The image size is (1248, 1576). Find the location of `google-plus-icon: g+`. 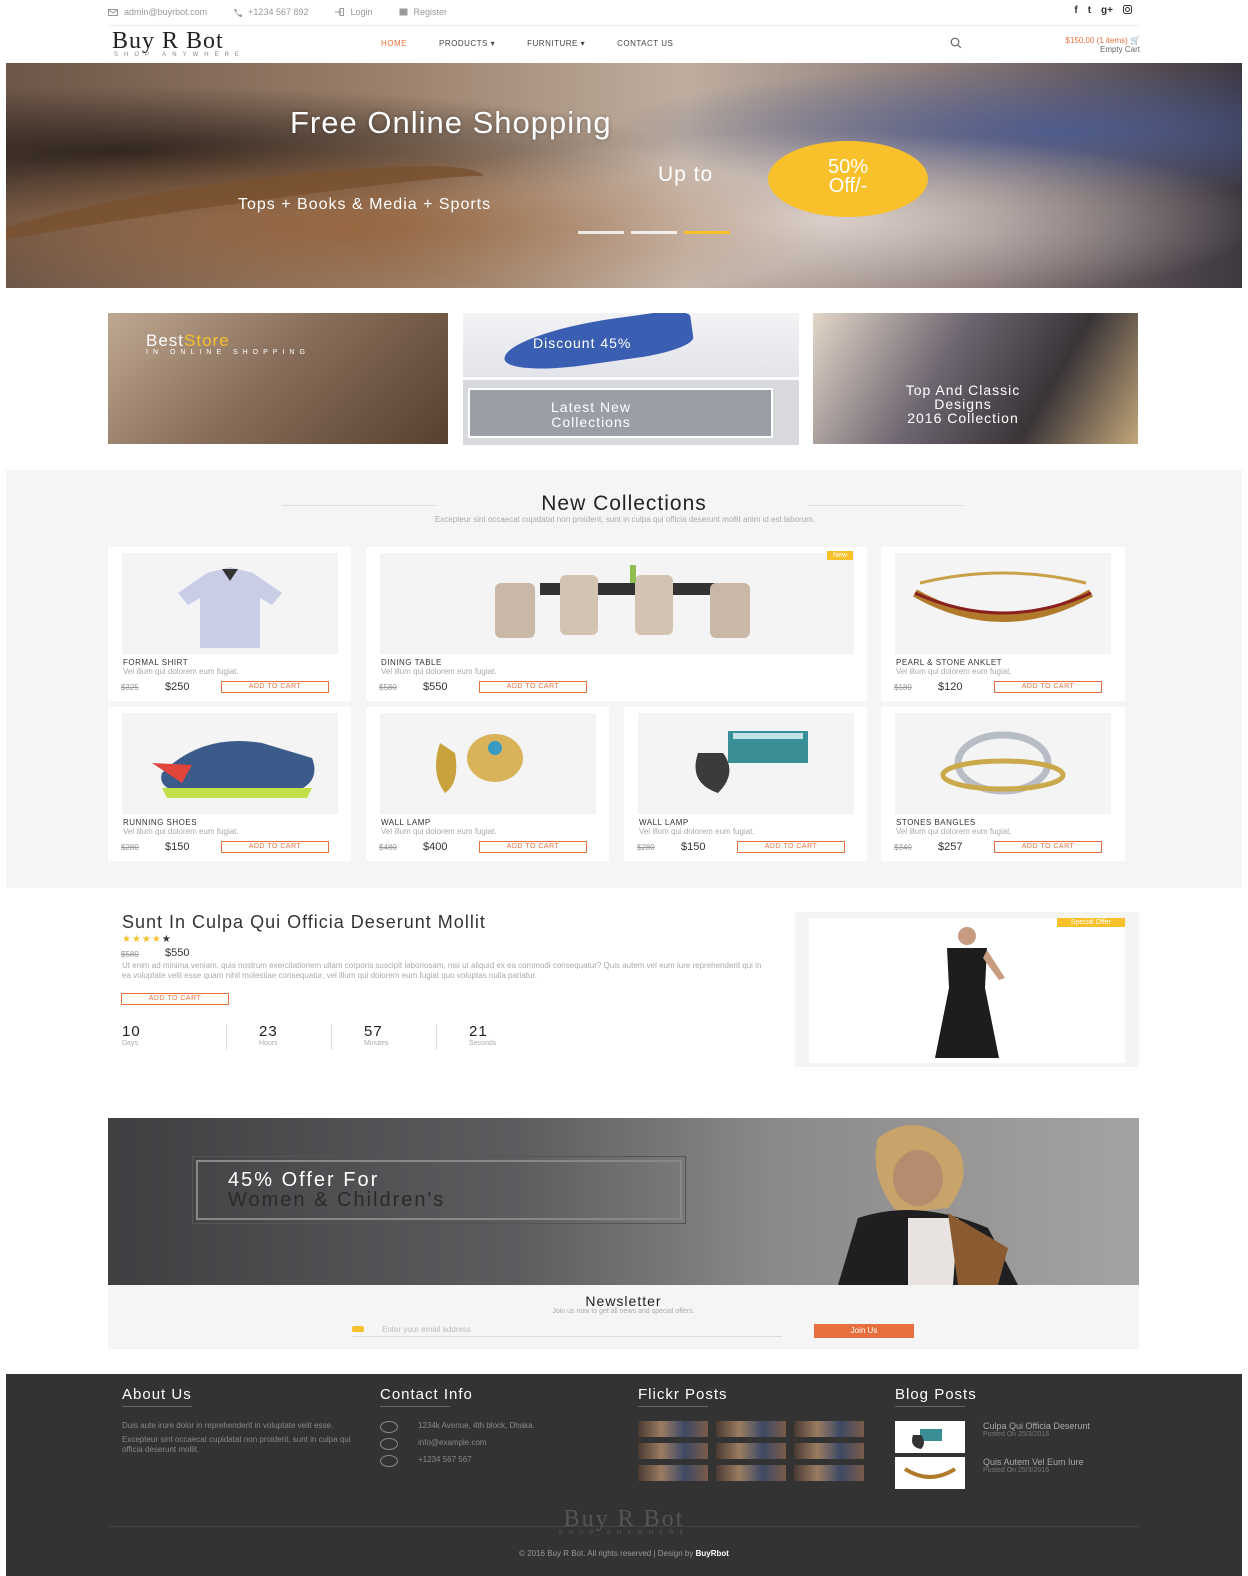

google-plus-icon: g+ is located at coordinates (1107, 11).